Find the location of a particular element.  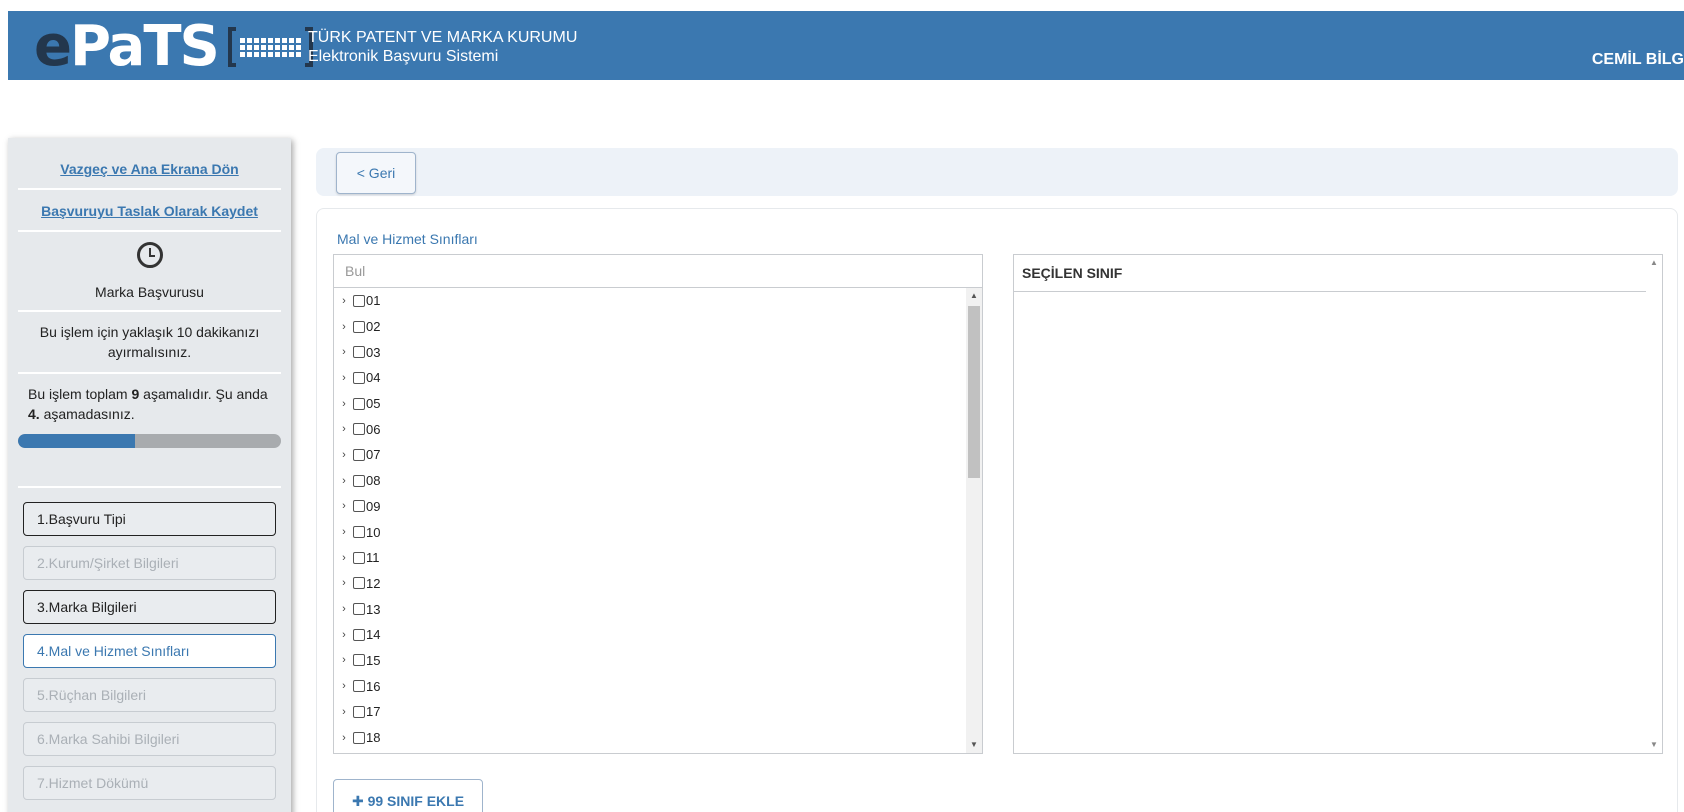

add-class-99-button: ✚ 99 SINIF EKLE is located at coordinates (408, 795).